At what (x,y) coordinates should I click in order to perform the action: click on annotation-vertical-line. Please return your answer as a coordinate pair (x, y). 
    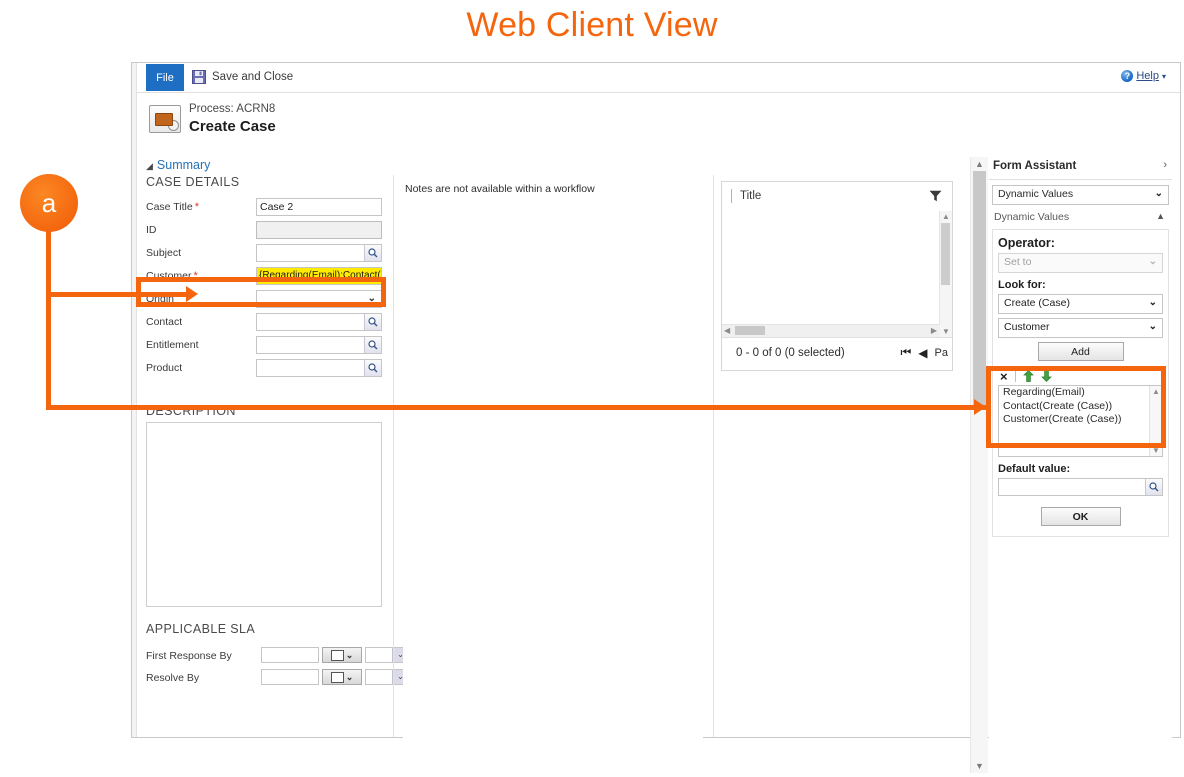
    Looking at the image, I should click on (48, 351).